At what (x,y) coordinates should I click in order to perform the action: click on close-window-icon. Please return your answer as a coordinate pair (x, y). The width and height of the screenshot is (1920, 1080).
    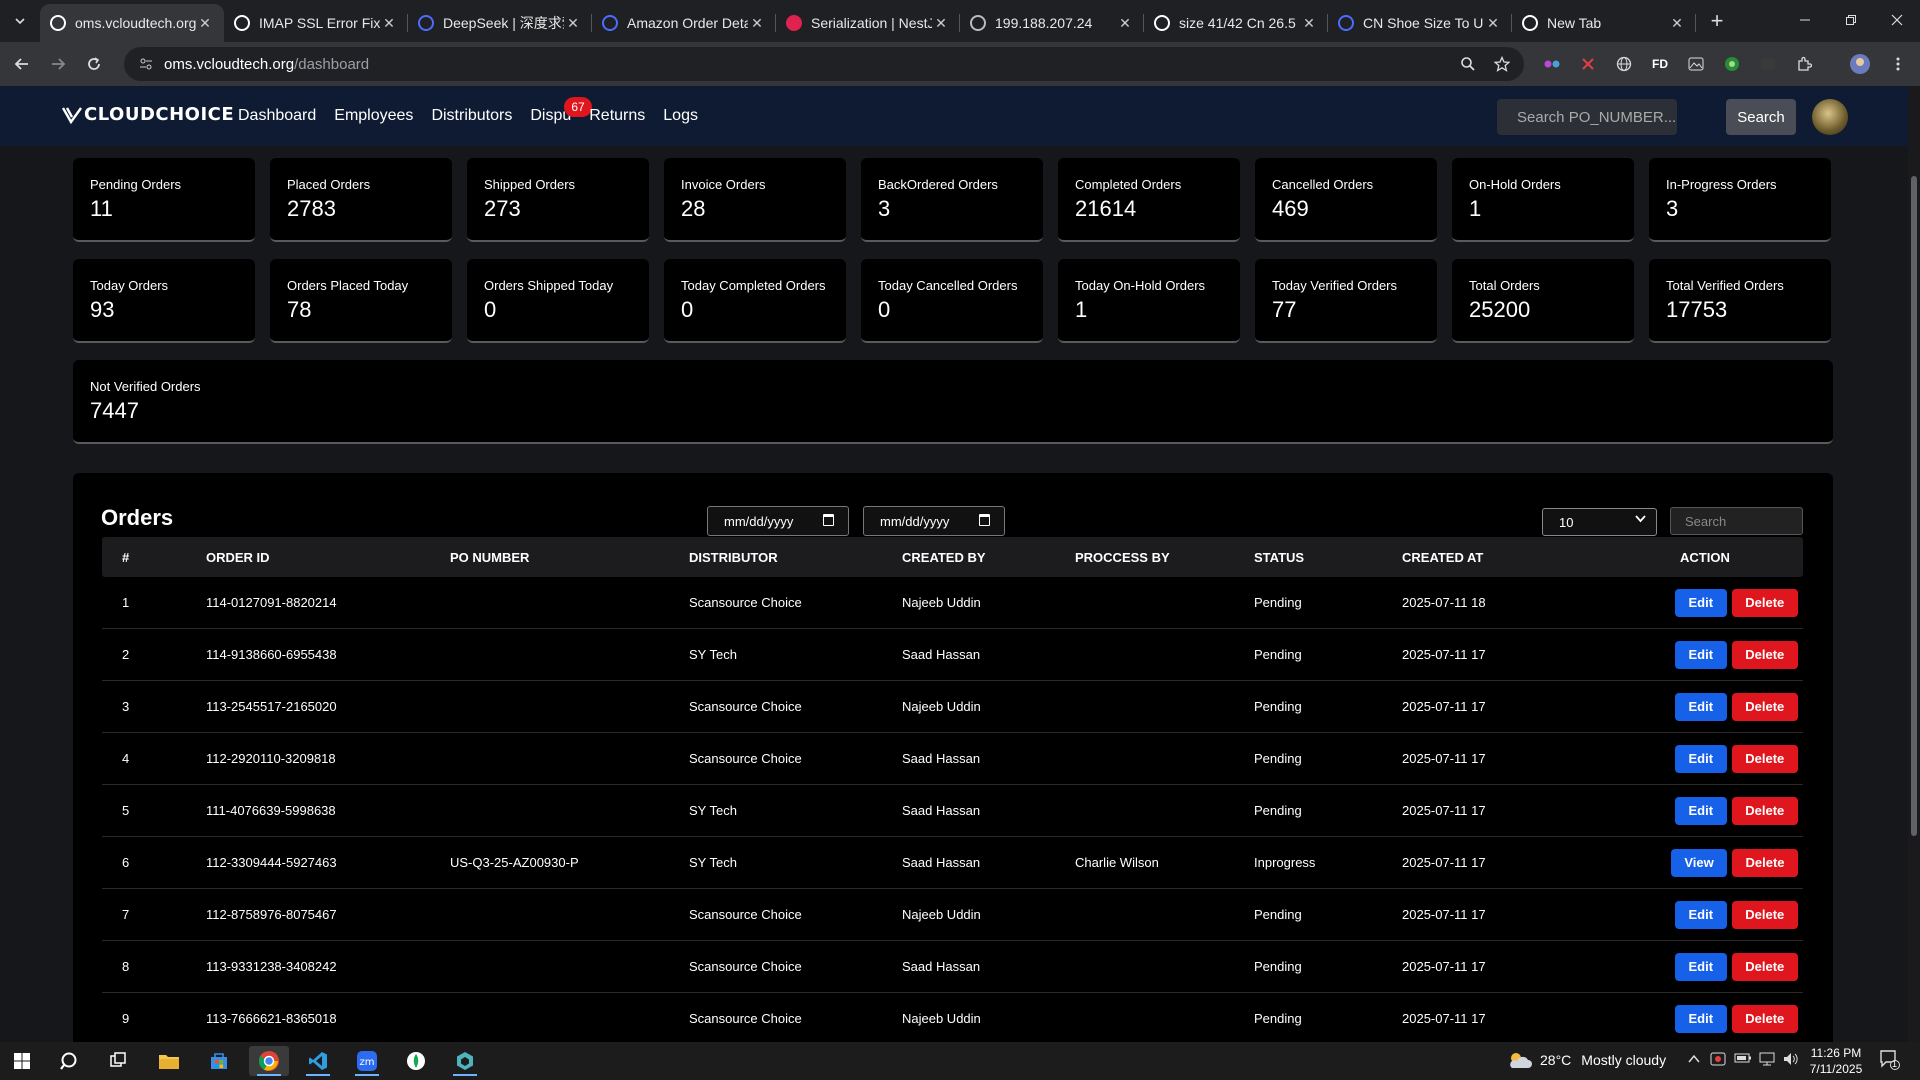
    Looking at the image, I should click on (1897, 20).